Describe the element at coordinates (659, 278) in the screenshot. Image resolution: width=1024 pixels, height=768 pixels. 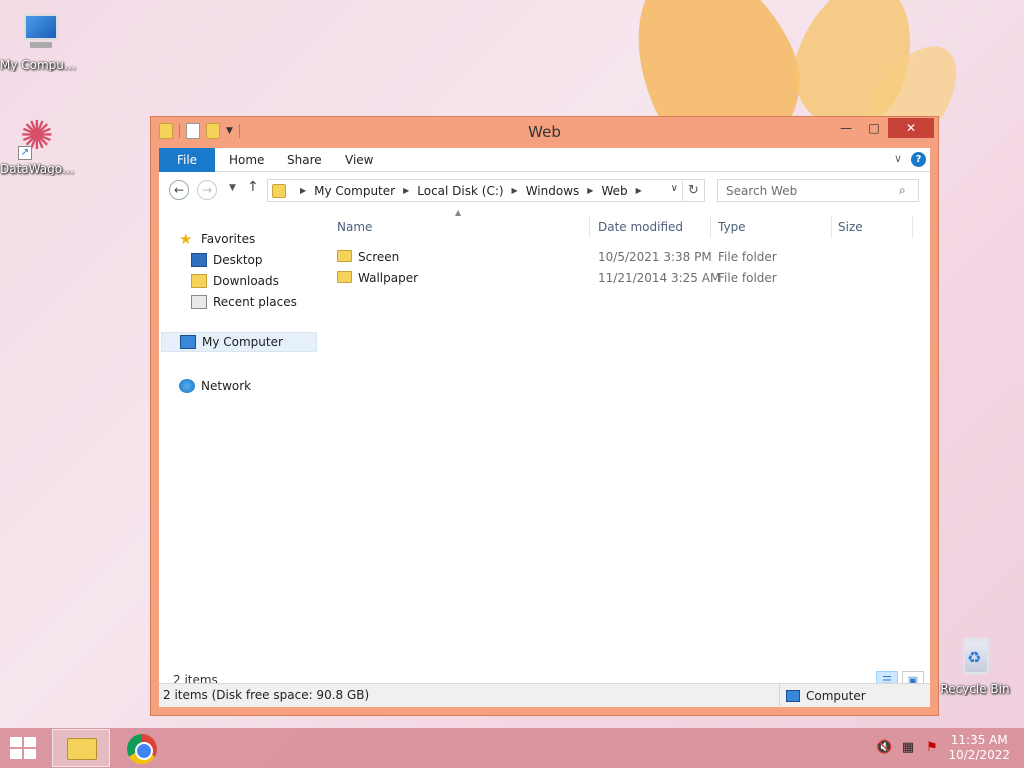
I see `file-date: 11/21/2014 3:25 AM` at that location.